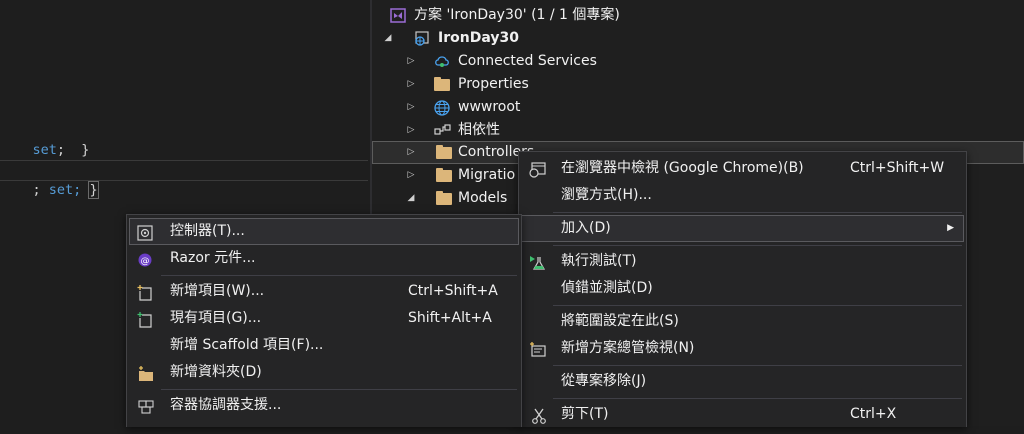 The image size is (1024, 434). Describe the element at coordinates (537, 169) in the screenshot. I see `browser-view-icon` at that location.